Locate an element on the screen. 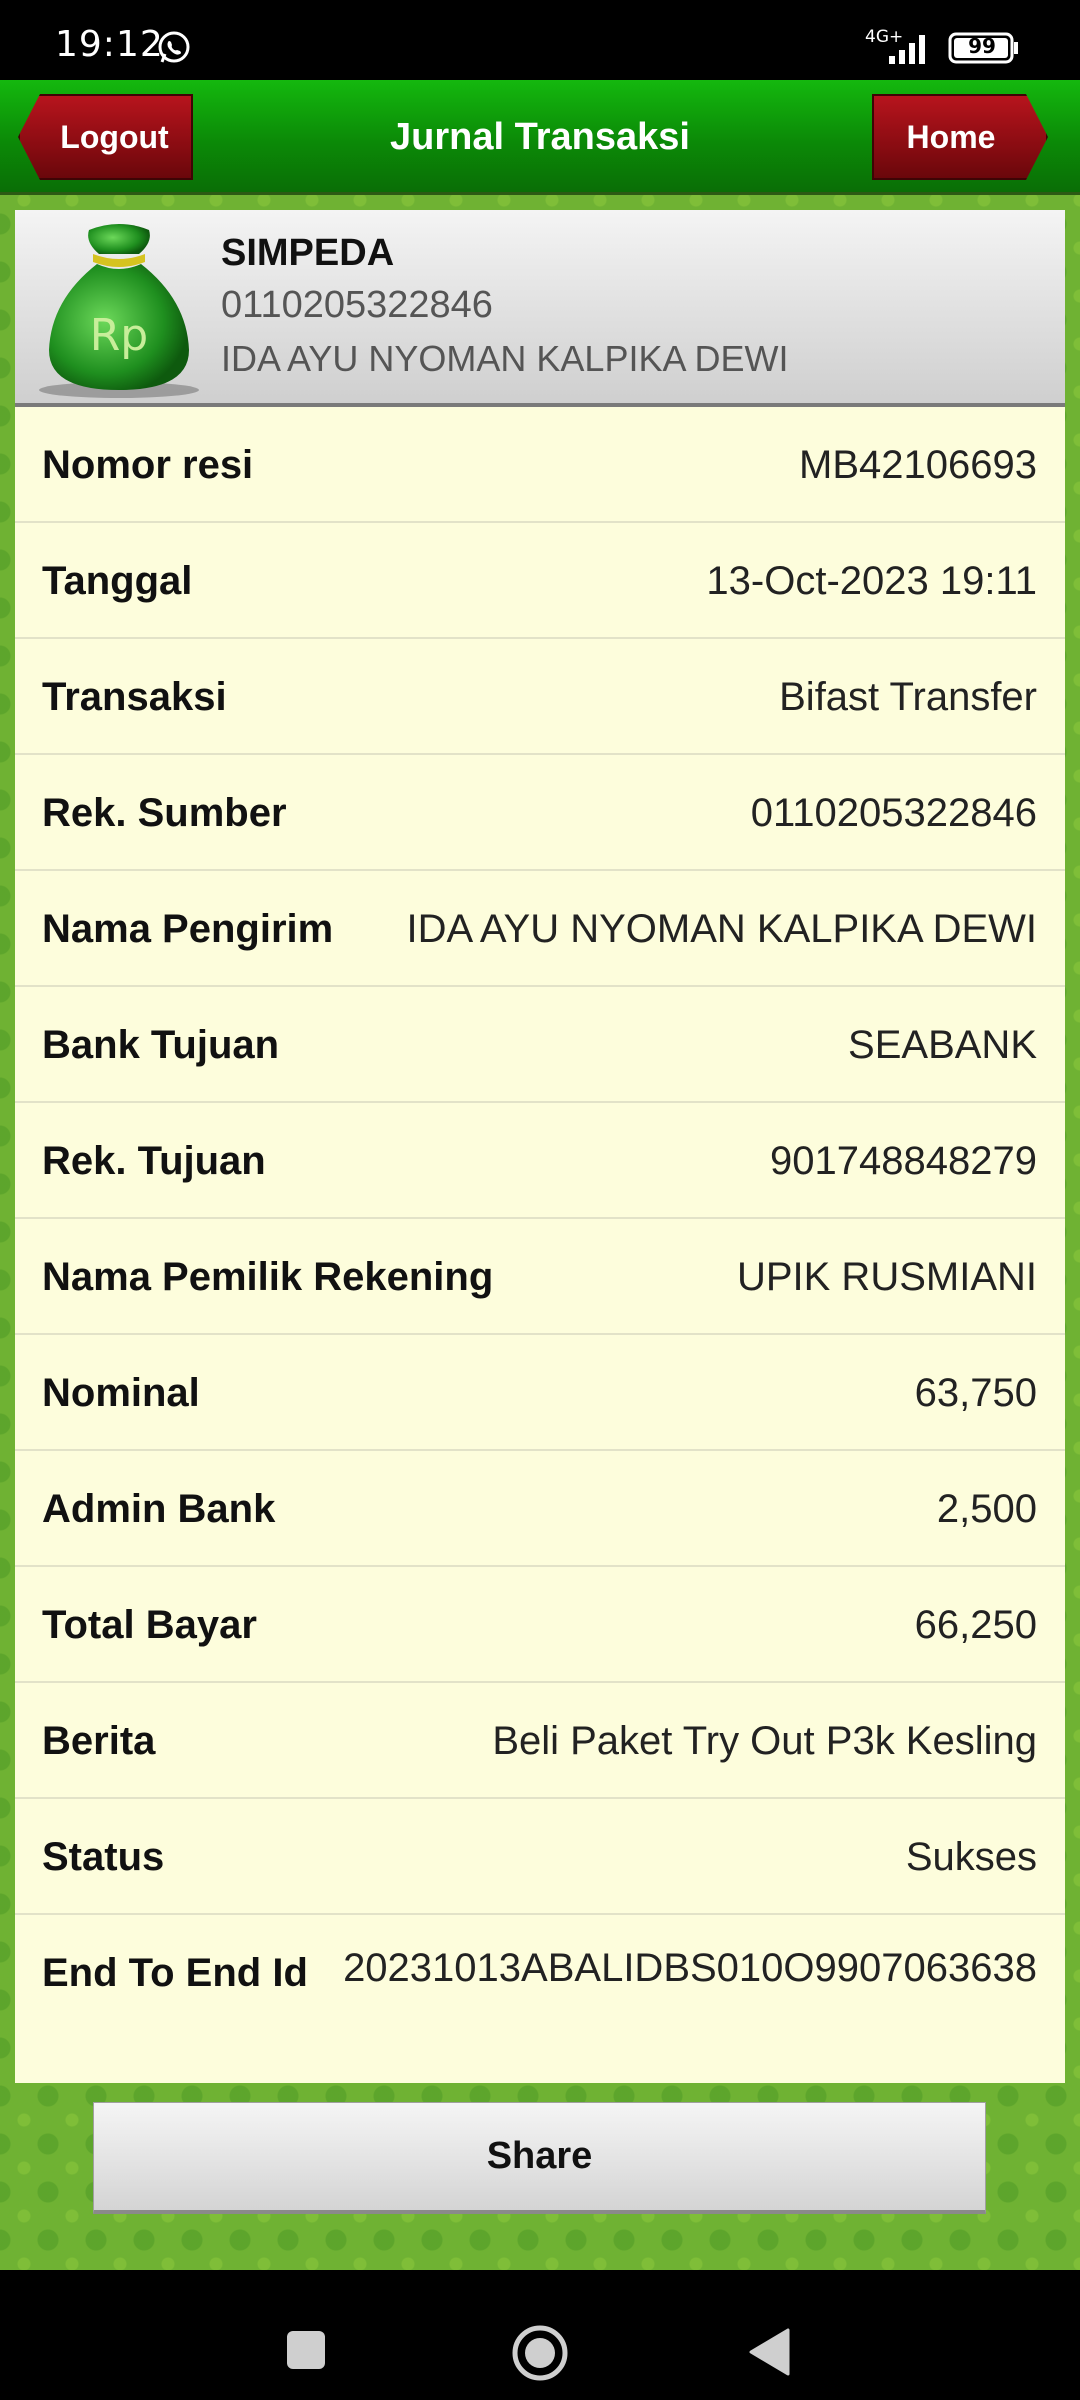 The height and width of the screenshot is (2400, 1080). detail-value: 13-Oct-2023 19:11 is located at coordinates (871, 581).